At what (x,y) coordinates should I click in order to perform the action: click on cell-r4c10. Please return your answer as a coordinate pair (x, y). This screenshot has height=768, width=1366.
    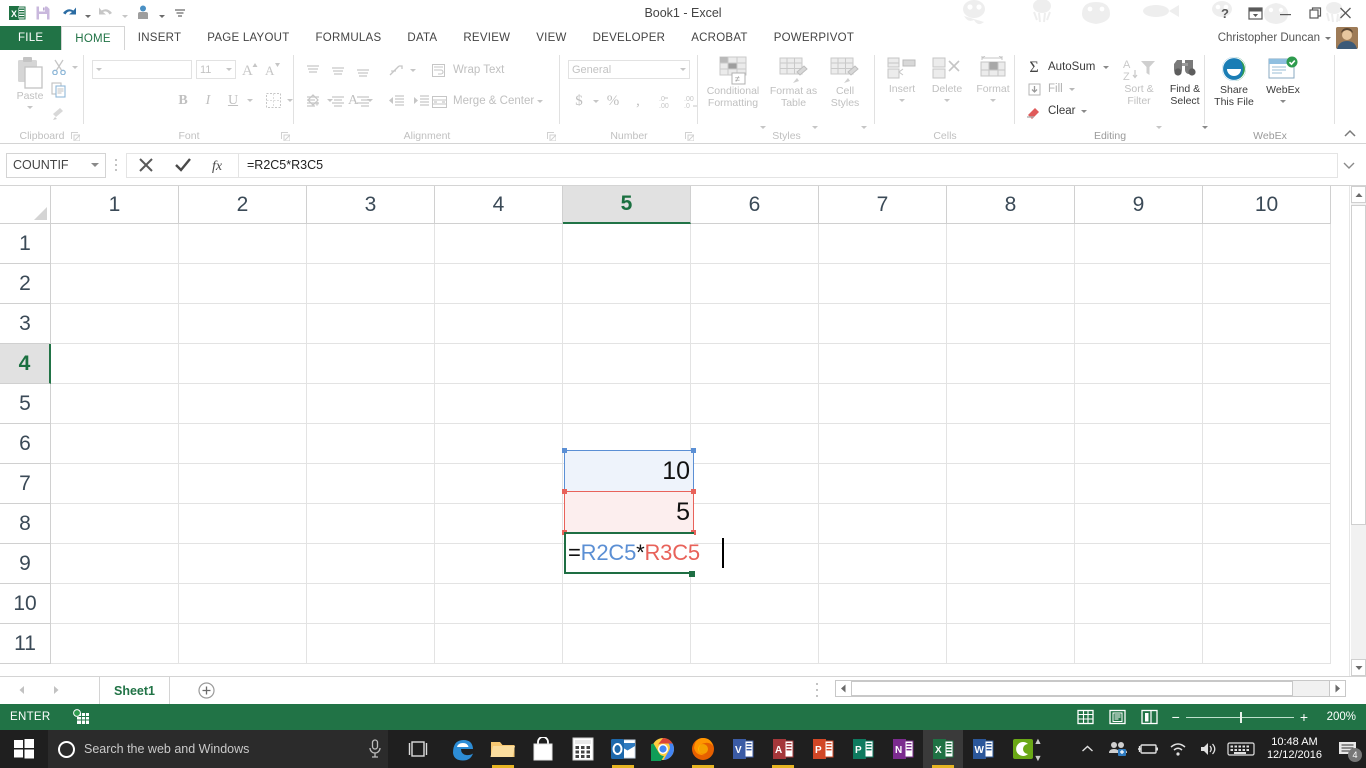
    Looking at the image, I should click on (1267, 364).